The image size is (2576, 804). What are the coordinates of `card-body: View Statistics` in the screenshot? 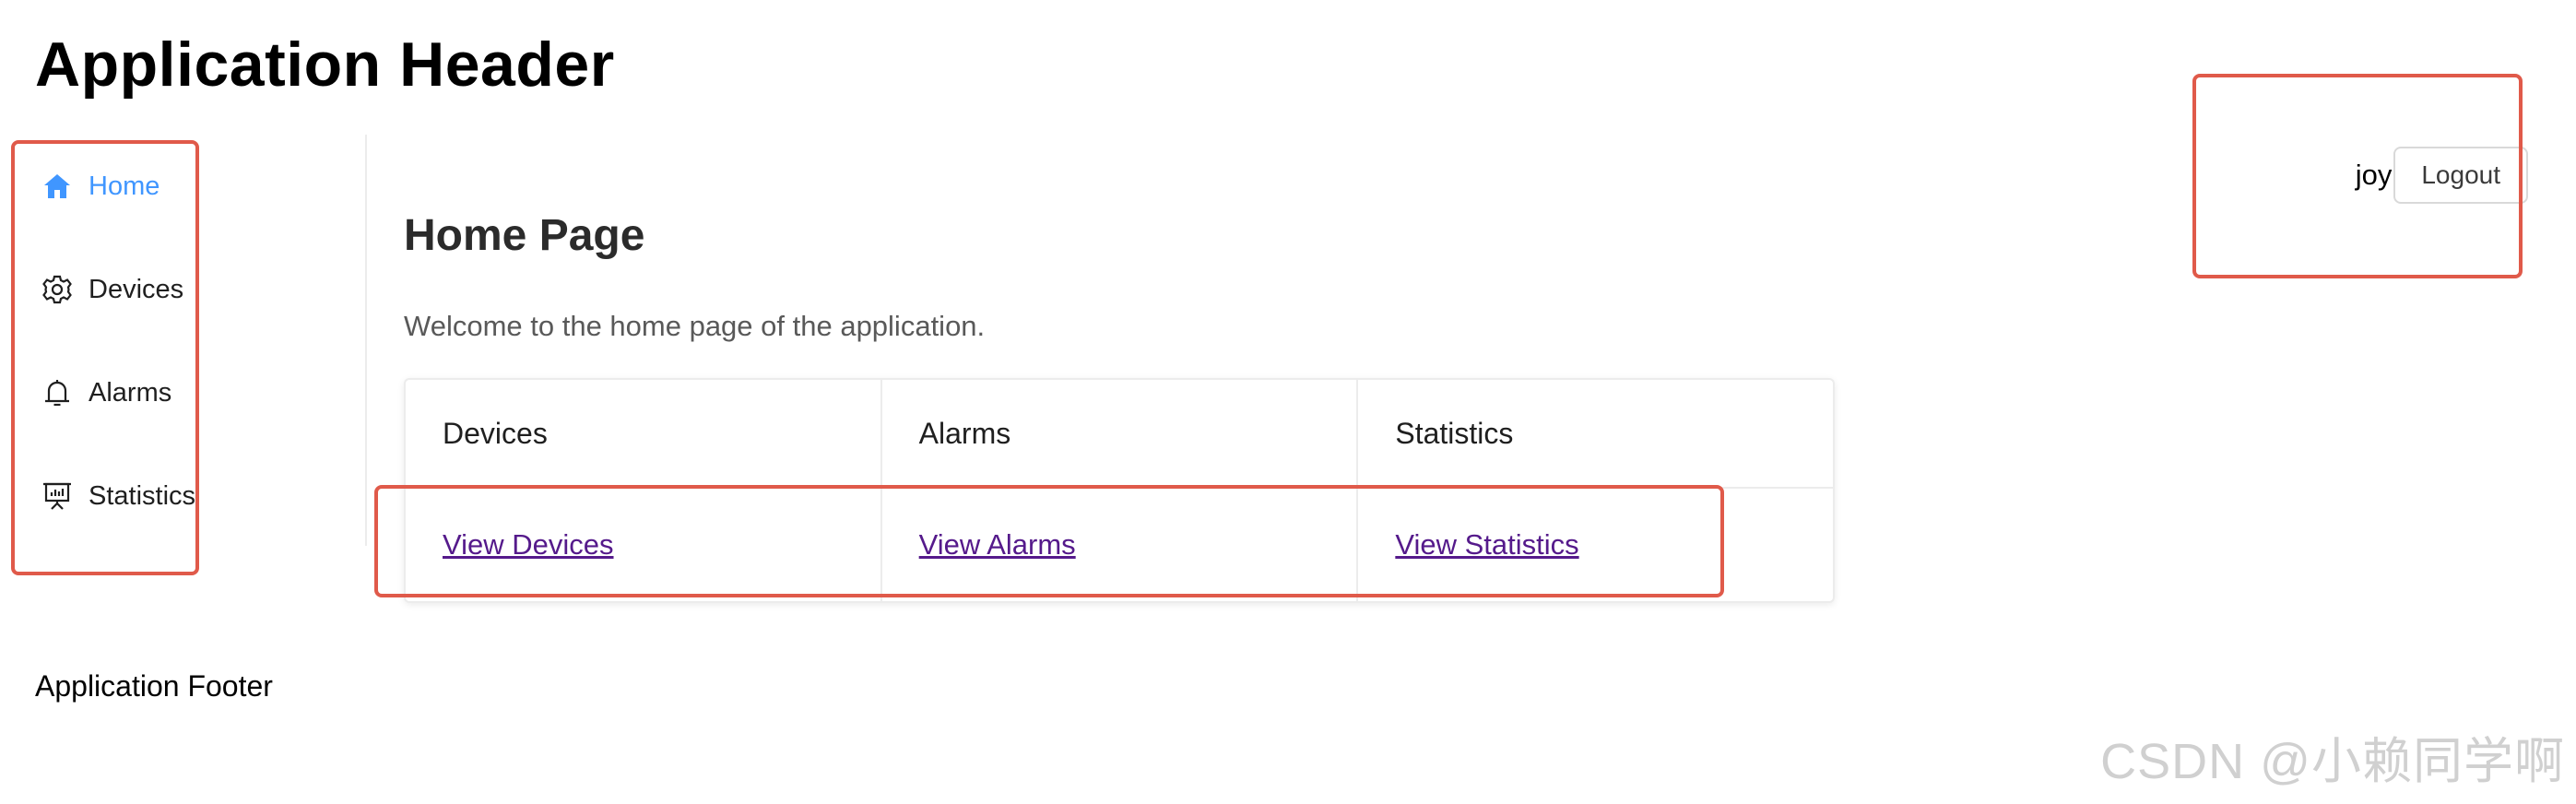 It's located at (1595, 545).